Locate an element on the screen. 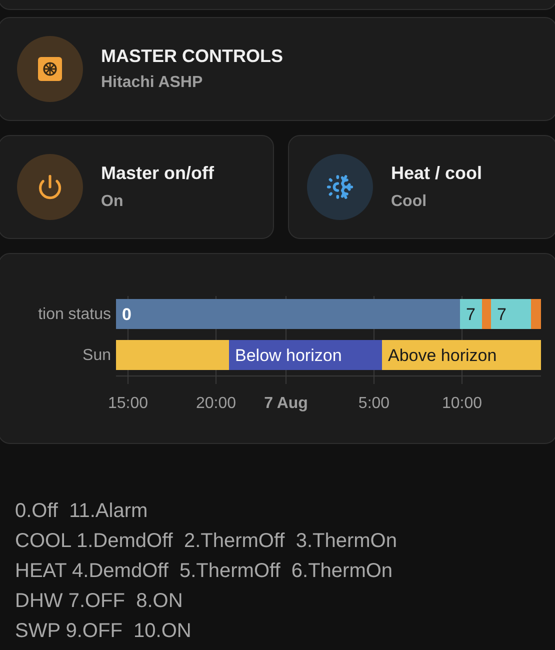 The image size is (555, 650). card-subtitle: Hitachi ASHP is located at coordinates (152, 83).